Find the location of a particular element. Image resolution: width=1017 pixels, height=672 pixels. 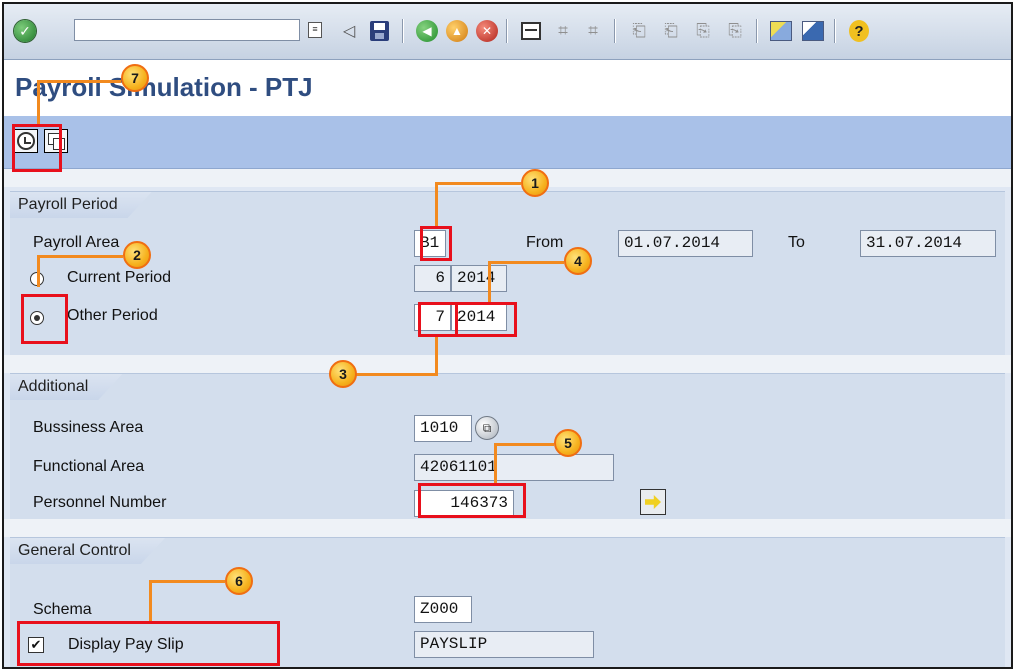

schema-label: Schema is located at coordinates (62, 609).